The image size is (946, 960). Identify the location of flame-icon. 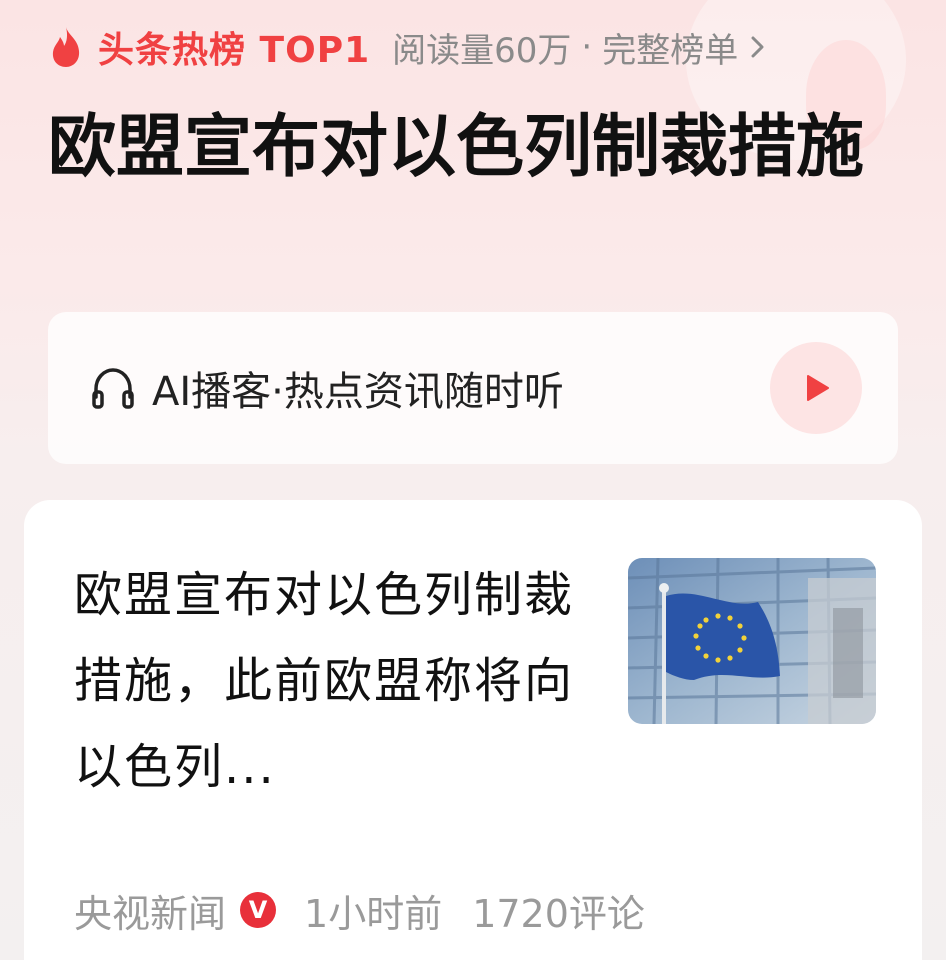
(66, 47).